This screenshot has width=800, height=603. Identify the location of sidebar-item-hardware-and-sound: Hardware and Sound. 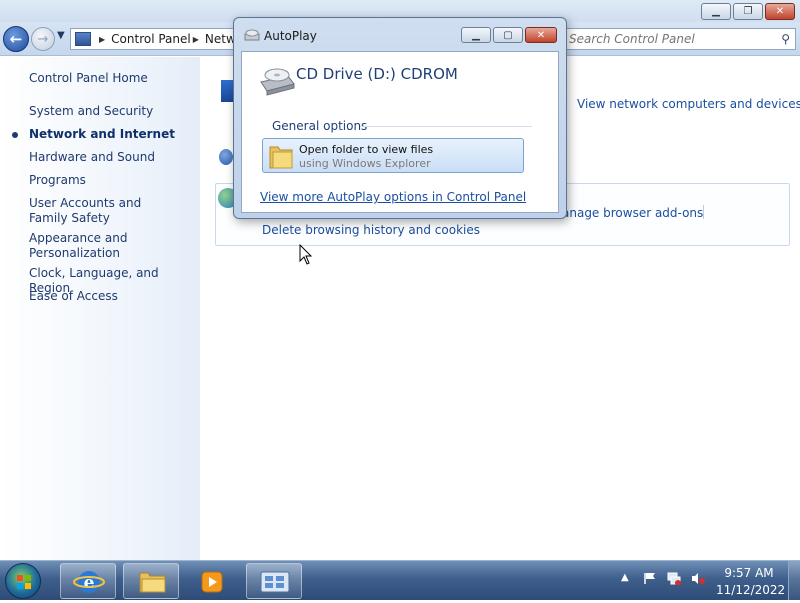
(111, 157).